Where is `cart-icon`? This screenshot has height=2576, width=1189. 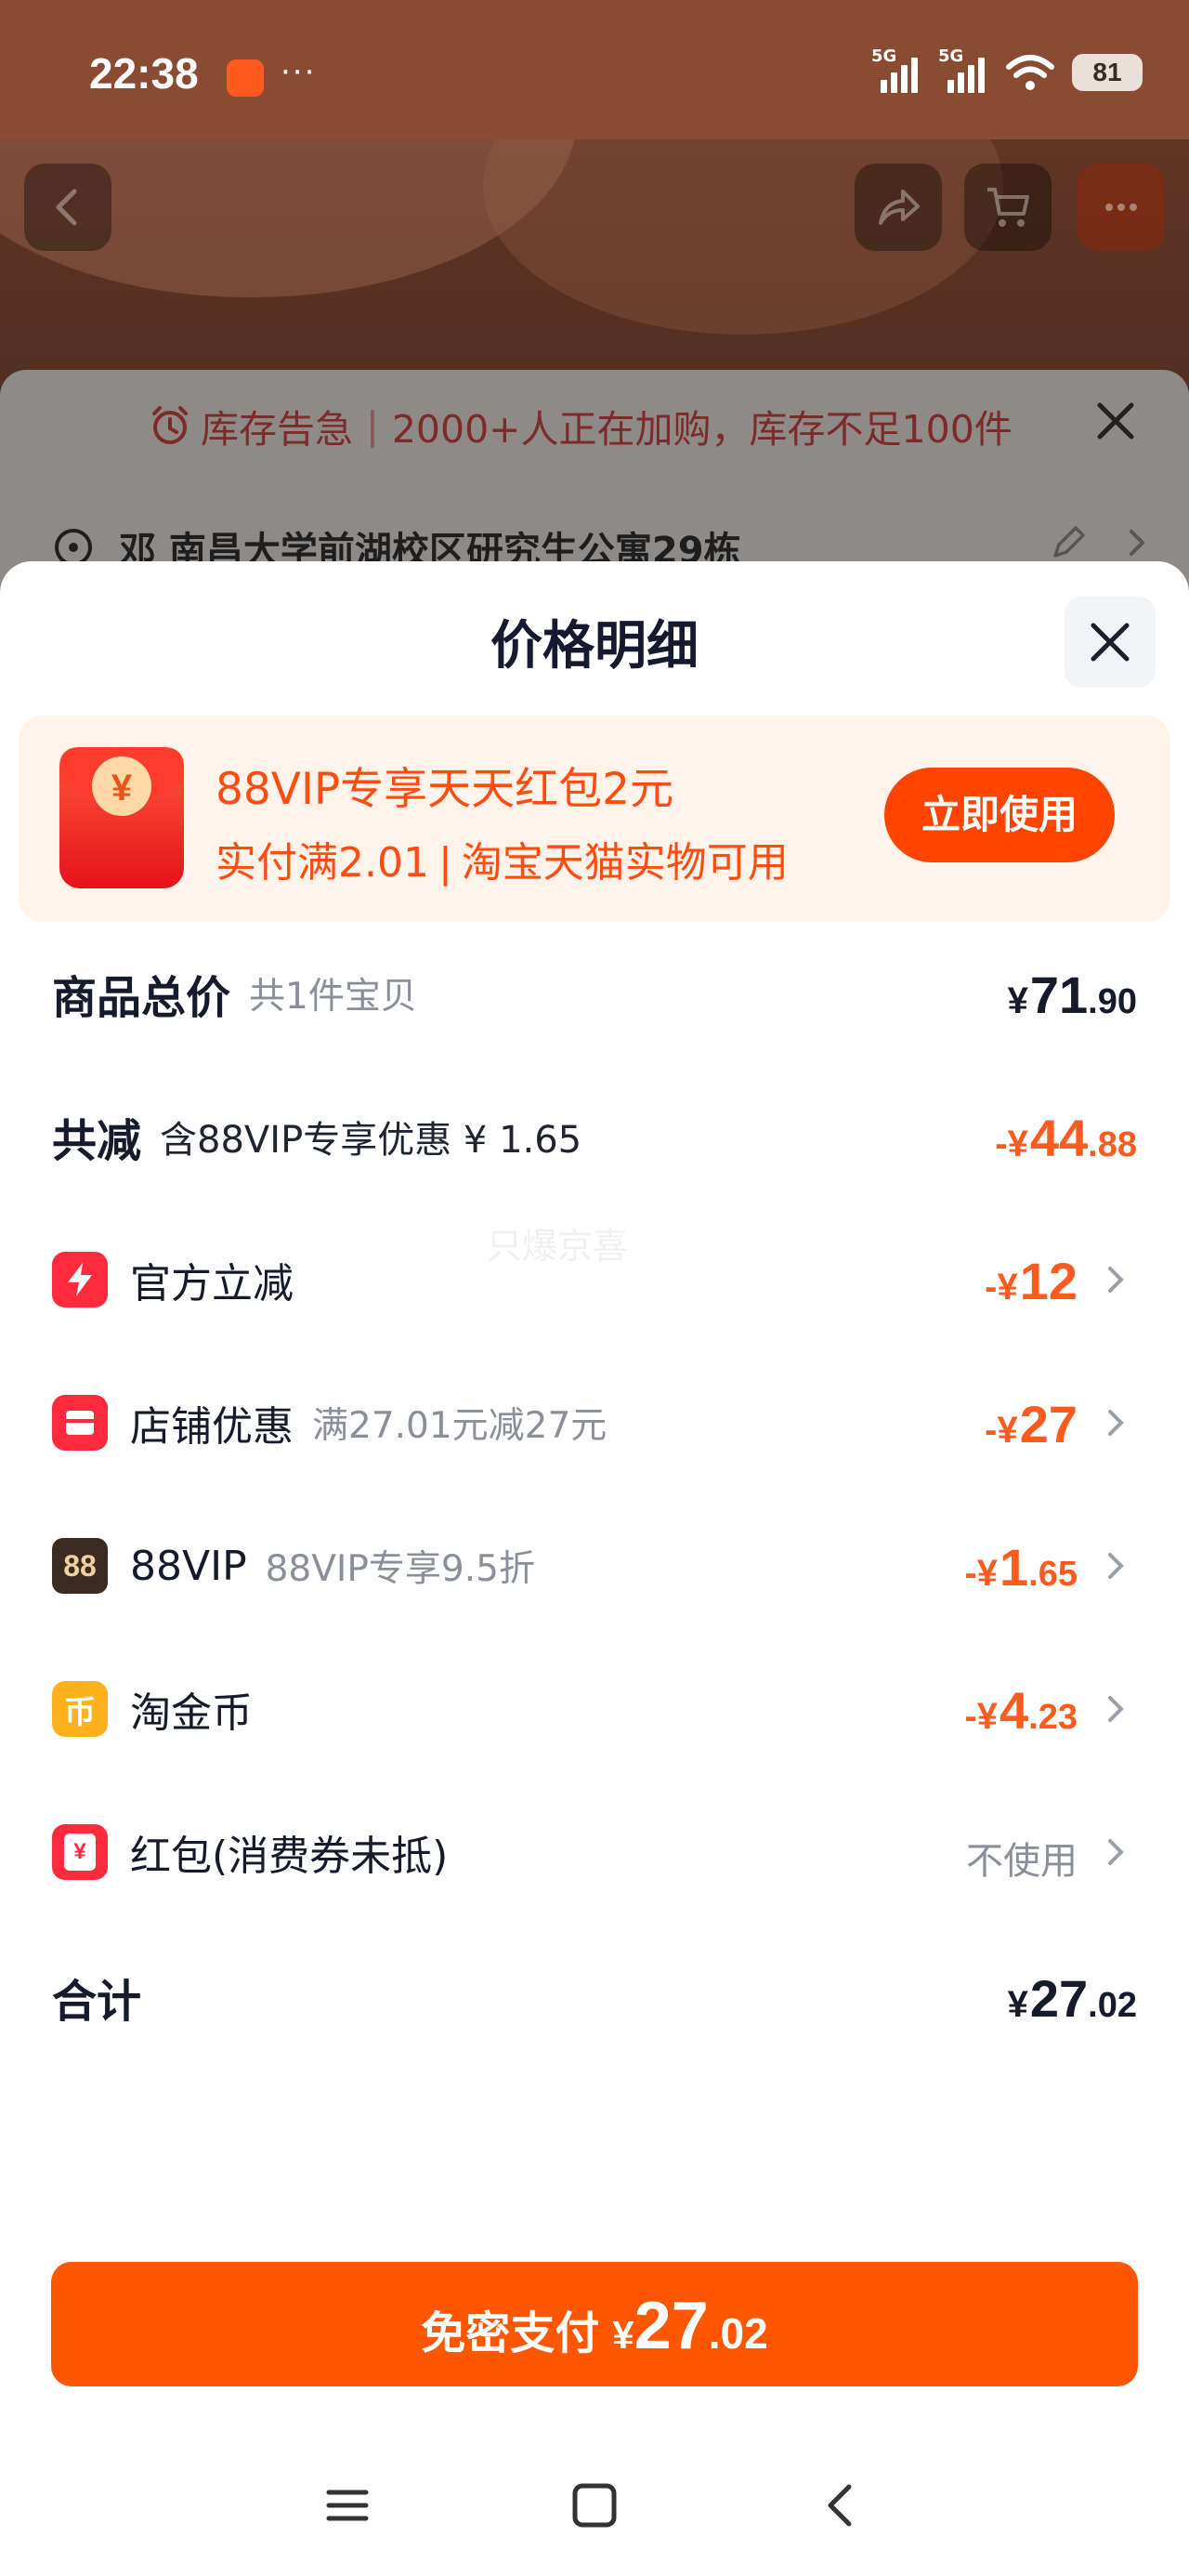 cart-icon is located at coordinates (1008, 207).